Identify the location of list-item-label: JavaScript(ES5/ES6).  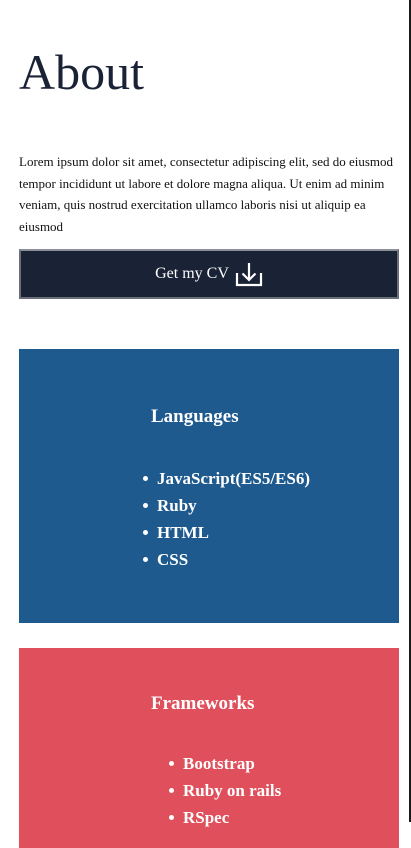
(234, 478).